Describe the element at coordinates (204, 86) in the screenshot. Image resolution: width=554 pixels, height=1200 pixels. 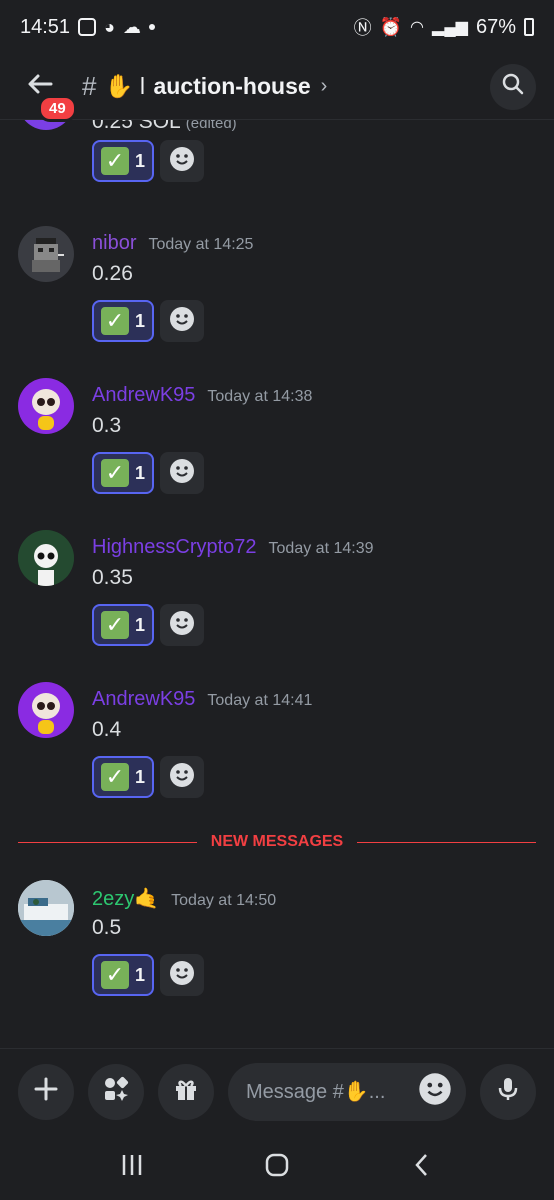
I see `channel-title: # ✋ ǀ auction-house ›` at that location.